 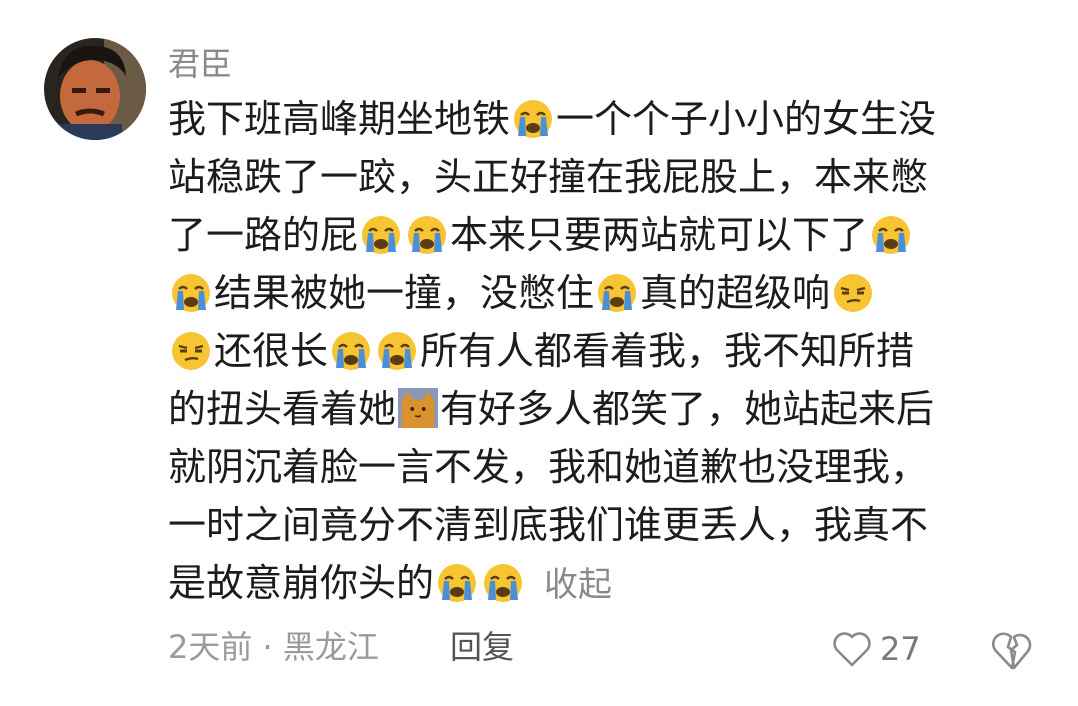 I want to click on comment-line: 是故意崩你头的 收起, so click(x=608, y=583).